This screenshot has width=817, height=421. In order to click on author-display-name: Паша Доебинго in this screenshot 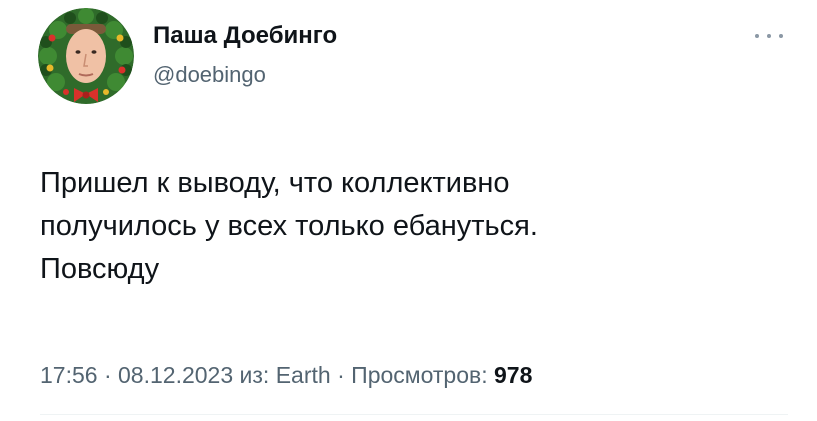, I will do `click(245, 36)`.